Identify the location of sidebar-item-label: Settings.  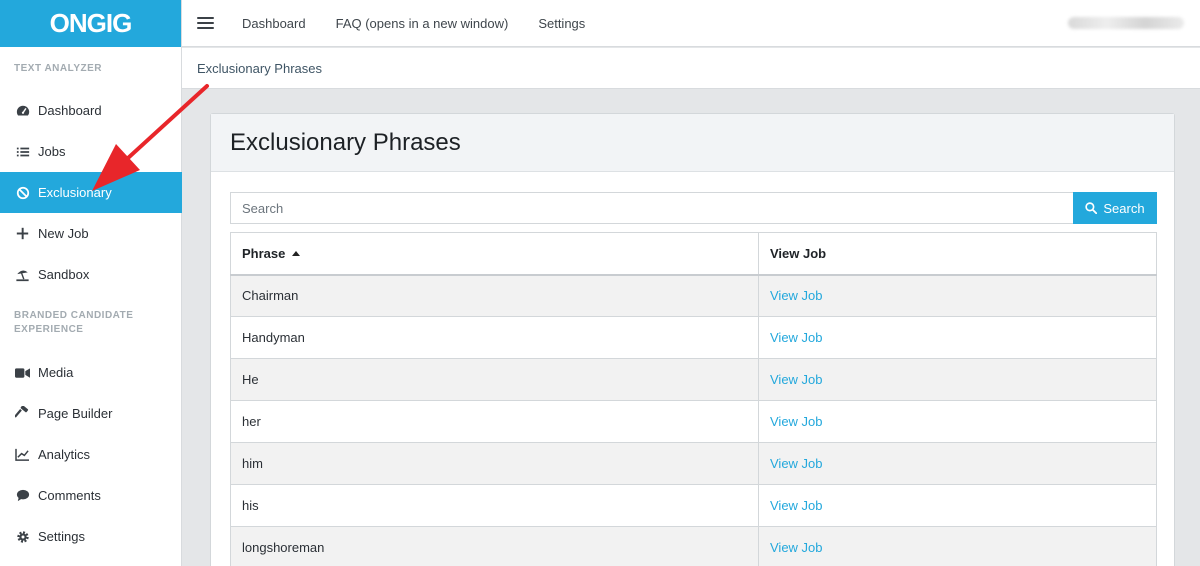
(61, 536).